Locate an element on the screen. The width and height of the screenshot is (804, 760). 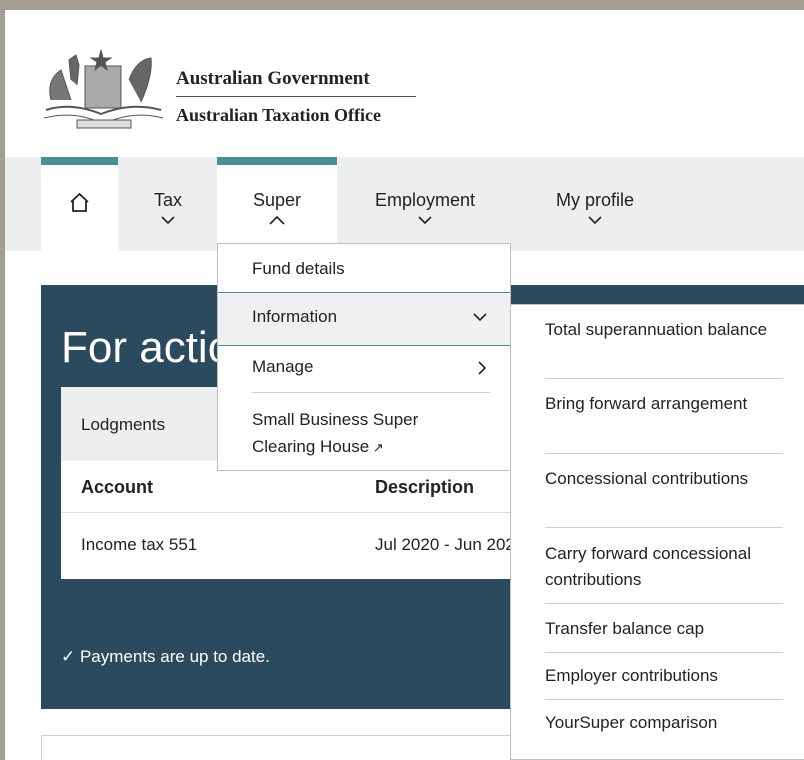
main-nav: Tax Super Employment My profile is located at coordinates (404, 204).